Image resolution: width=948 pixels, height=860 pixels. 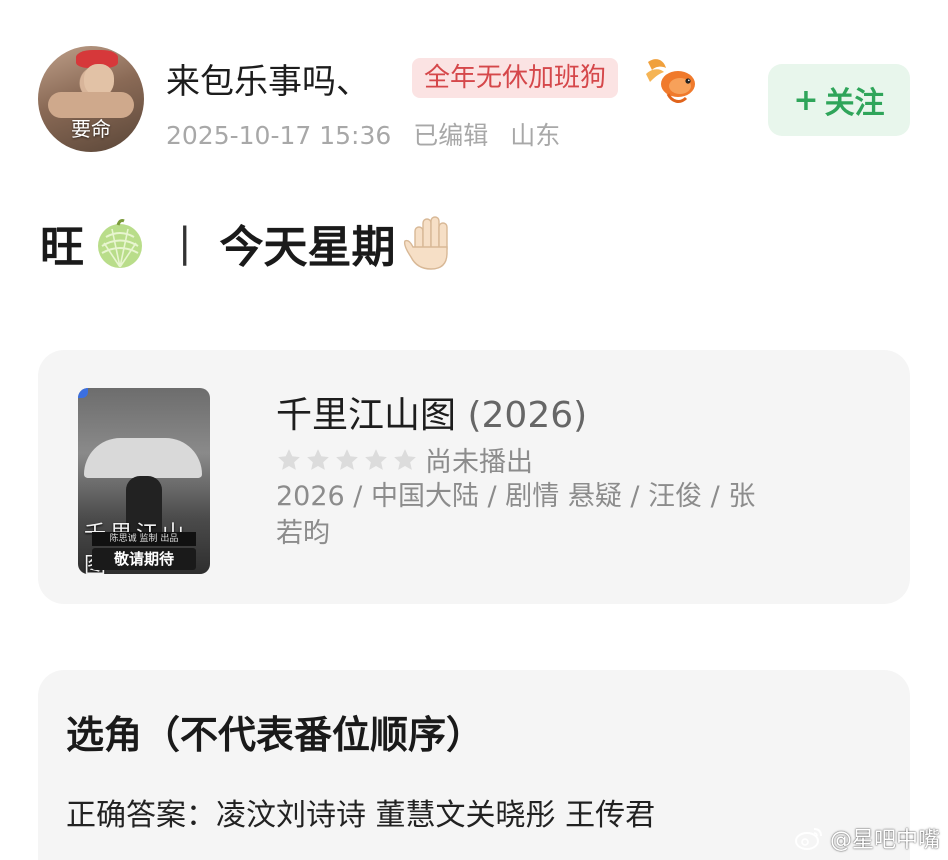 I want to click on rating-stars, so click(x=348, y=460).